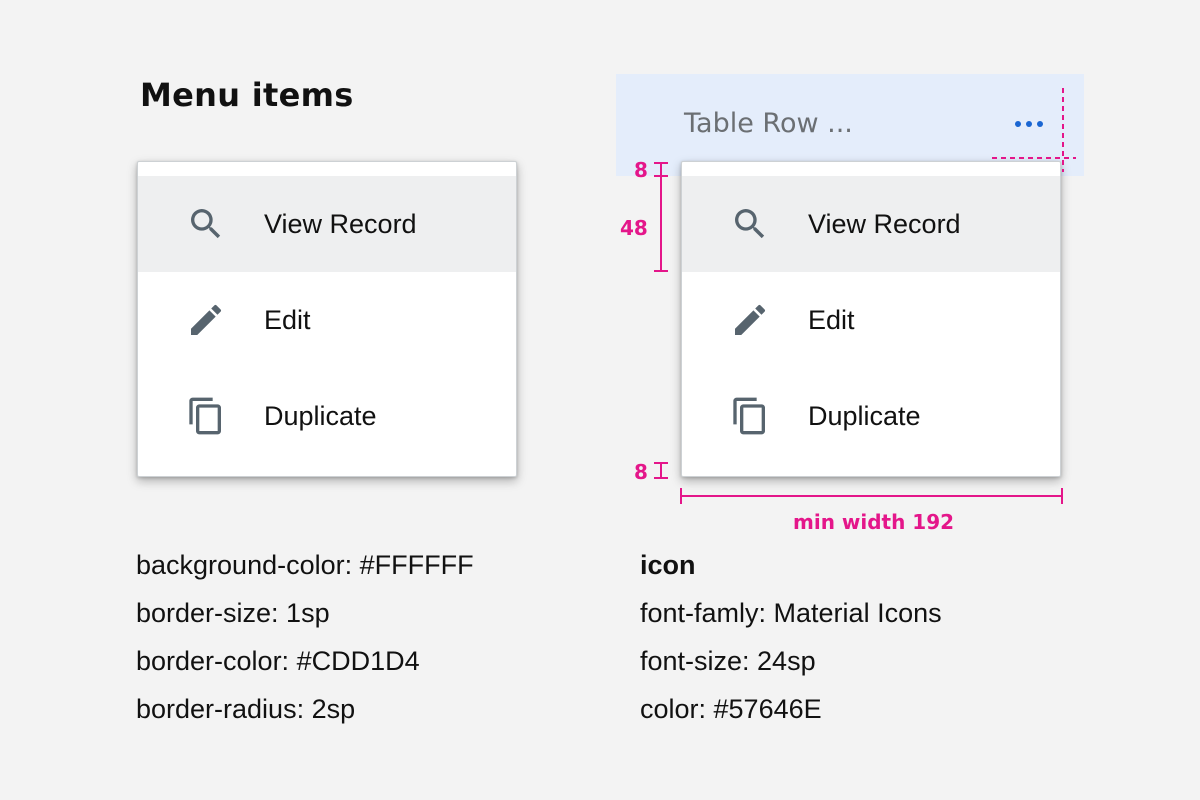 The image size is (1200, 800). I want to click on spec-line: border-radius: 2sp, so click(246, 709).